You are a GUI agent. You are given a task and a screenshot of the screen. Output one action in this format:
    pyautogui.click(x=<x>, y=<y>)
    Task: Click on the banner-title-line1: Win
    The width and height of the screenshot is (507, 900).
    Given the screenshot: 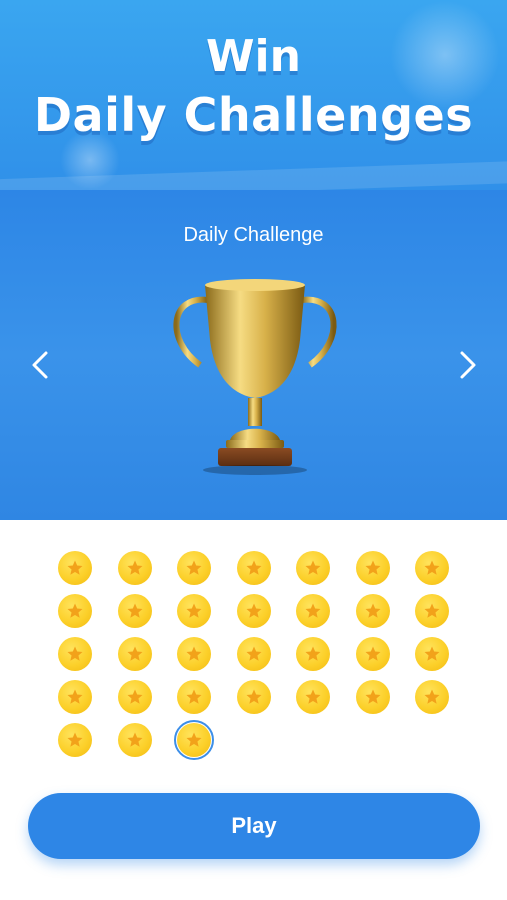 What is the action you would take?
    pyautogui.click(x=253, y=56)
    